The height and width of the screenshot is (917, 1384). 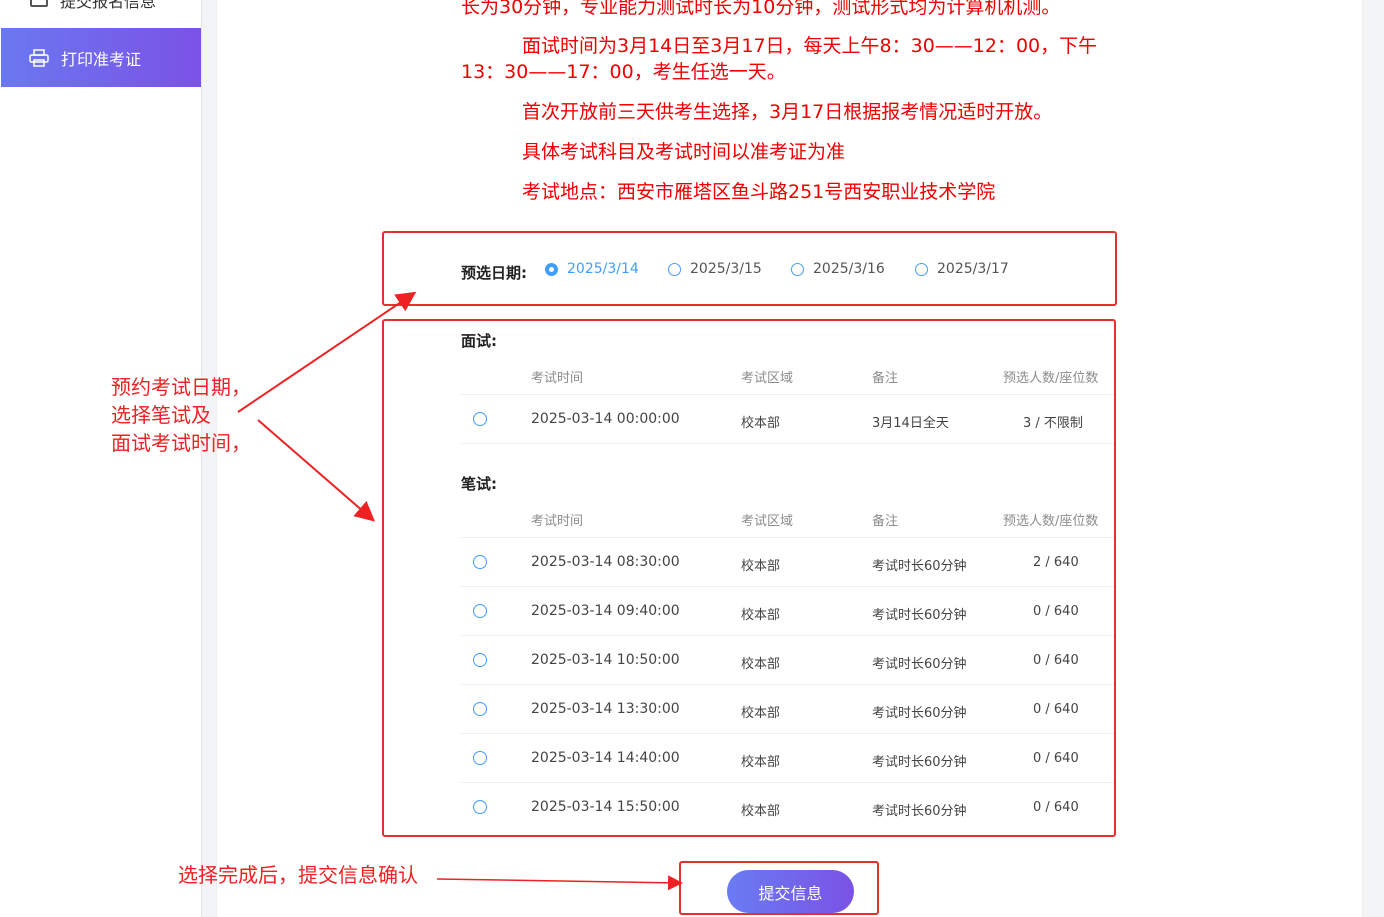 I want to click on edit-icon, so click(x=39, y=3).